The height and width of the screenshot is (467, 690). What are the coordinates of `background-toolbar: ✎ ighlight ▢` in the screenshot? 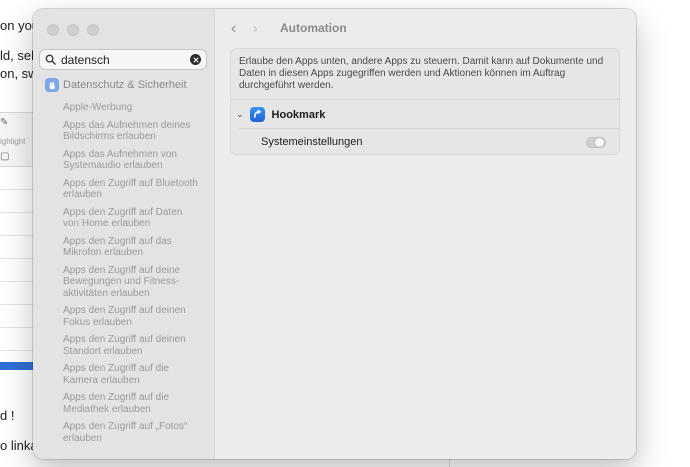 It's located at (17, 139).